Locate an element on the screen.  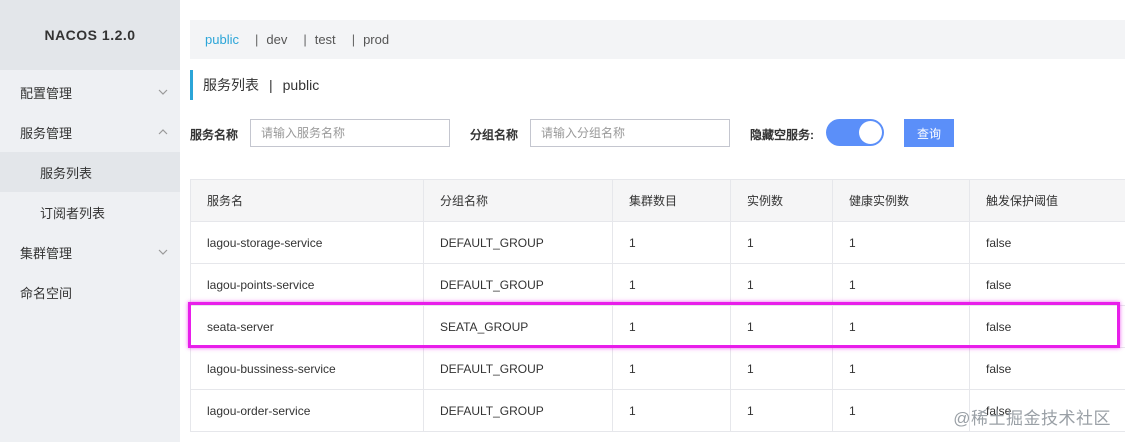
sidebar-item-label: 命名空间 is located at coordinates (46, 293).